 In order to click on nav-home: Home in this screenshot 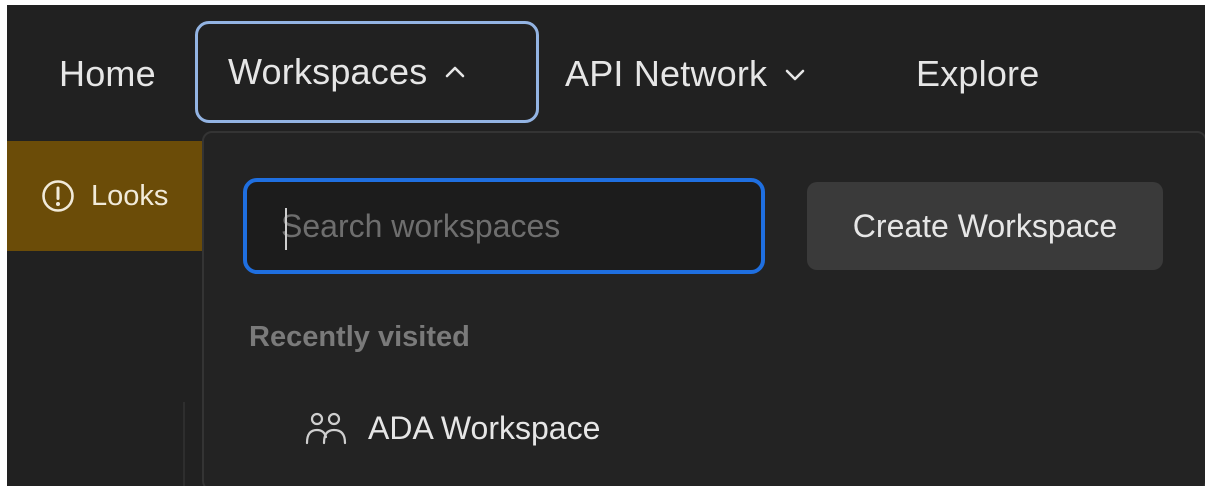, I will do `click(107, 74)`.